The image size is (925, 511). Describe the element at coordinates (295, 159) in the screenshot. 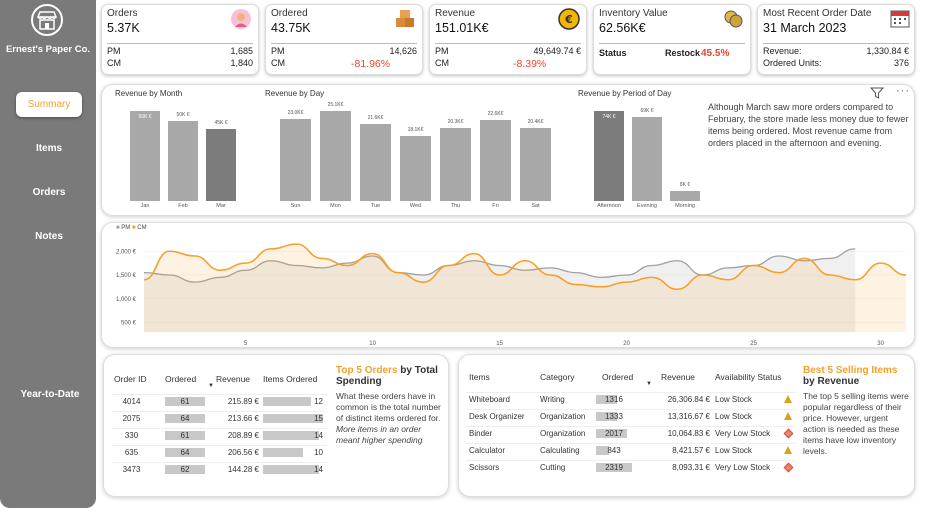

I see `bar-sun` at that location.